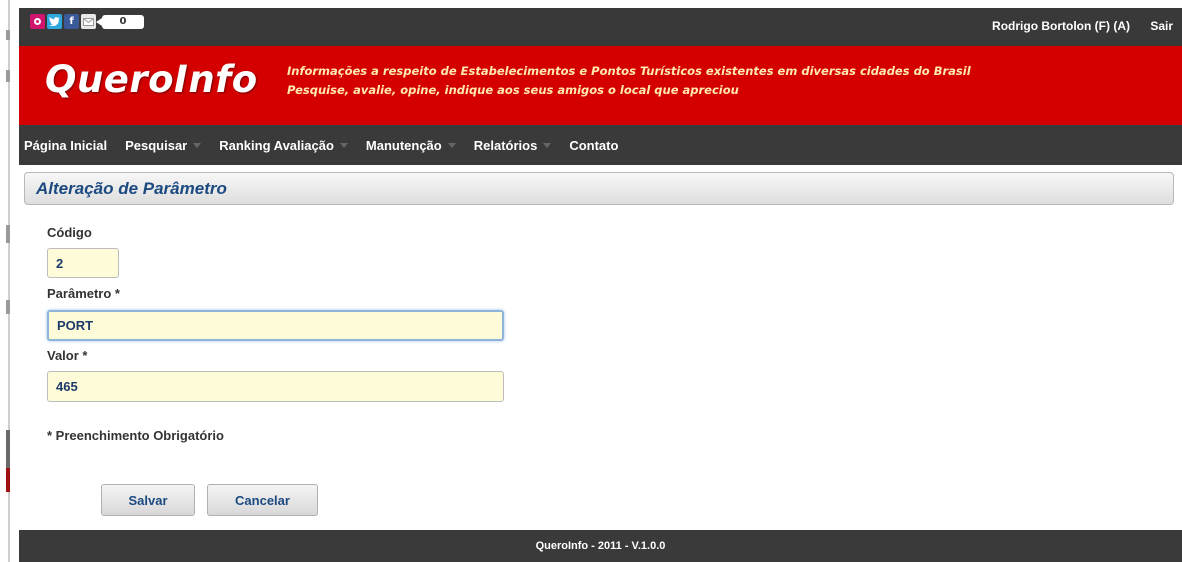 The height and width of the screenshot is (562, 1182). I want to click on page-title-bar: Alteração de Parâmetro, so click(599, 188).